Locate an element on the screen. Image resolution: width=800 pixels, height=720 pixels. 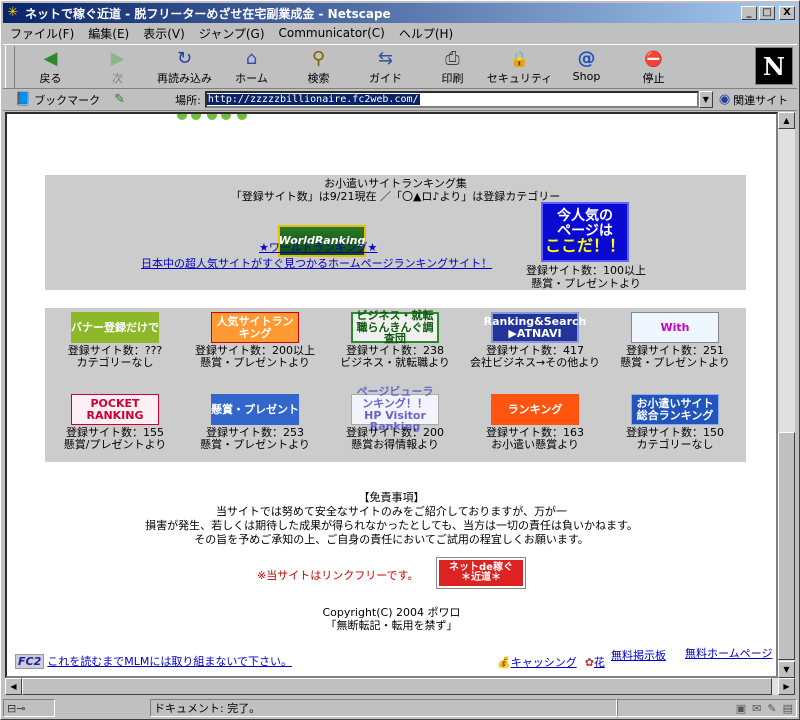
flower-link: 花 is located at coordinates (599, 662).